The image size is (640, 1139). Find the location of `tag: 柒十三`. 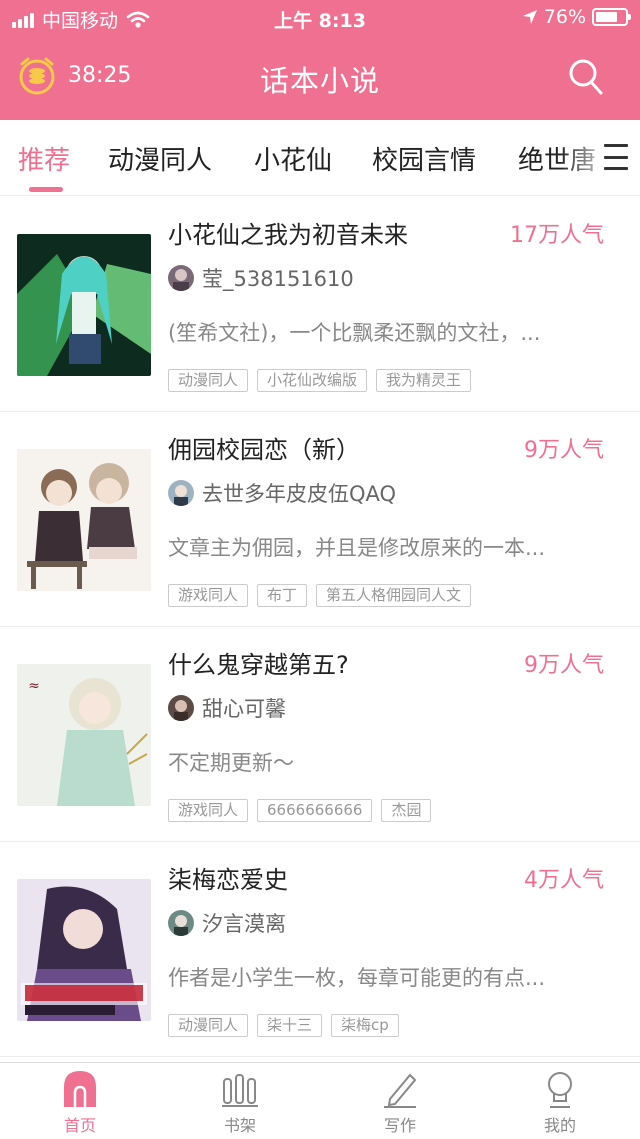

tag: 柒十三 is located at coordinates (290, 1025).